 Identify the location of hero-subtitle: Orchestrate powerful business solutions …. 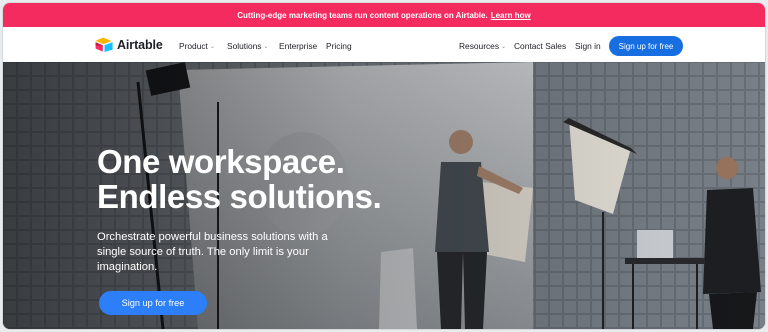
(212, 252).